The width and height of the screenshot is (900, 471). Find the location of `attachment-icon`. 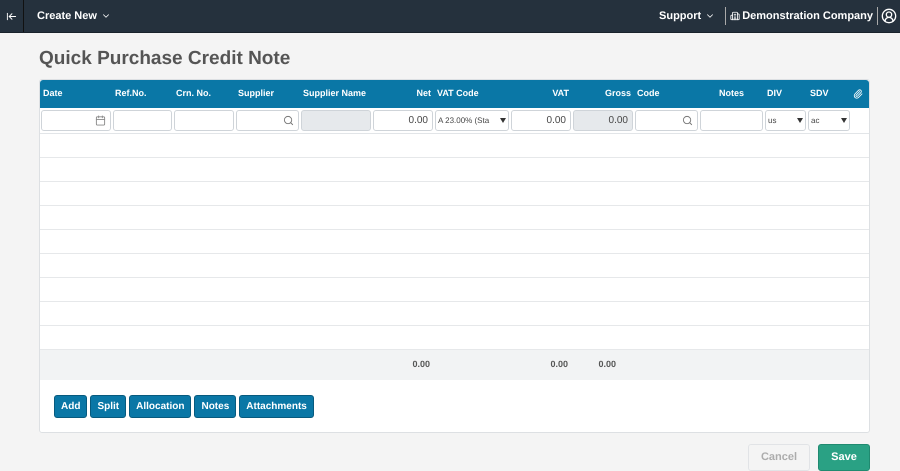

attachment-icon is located at coordinates (858, 94).